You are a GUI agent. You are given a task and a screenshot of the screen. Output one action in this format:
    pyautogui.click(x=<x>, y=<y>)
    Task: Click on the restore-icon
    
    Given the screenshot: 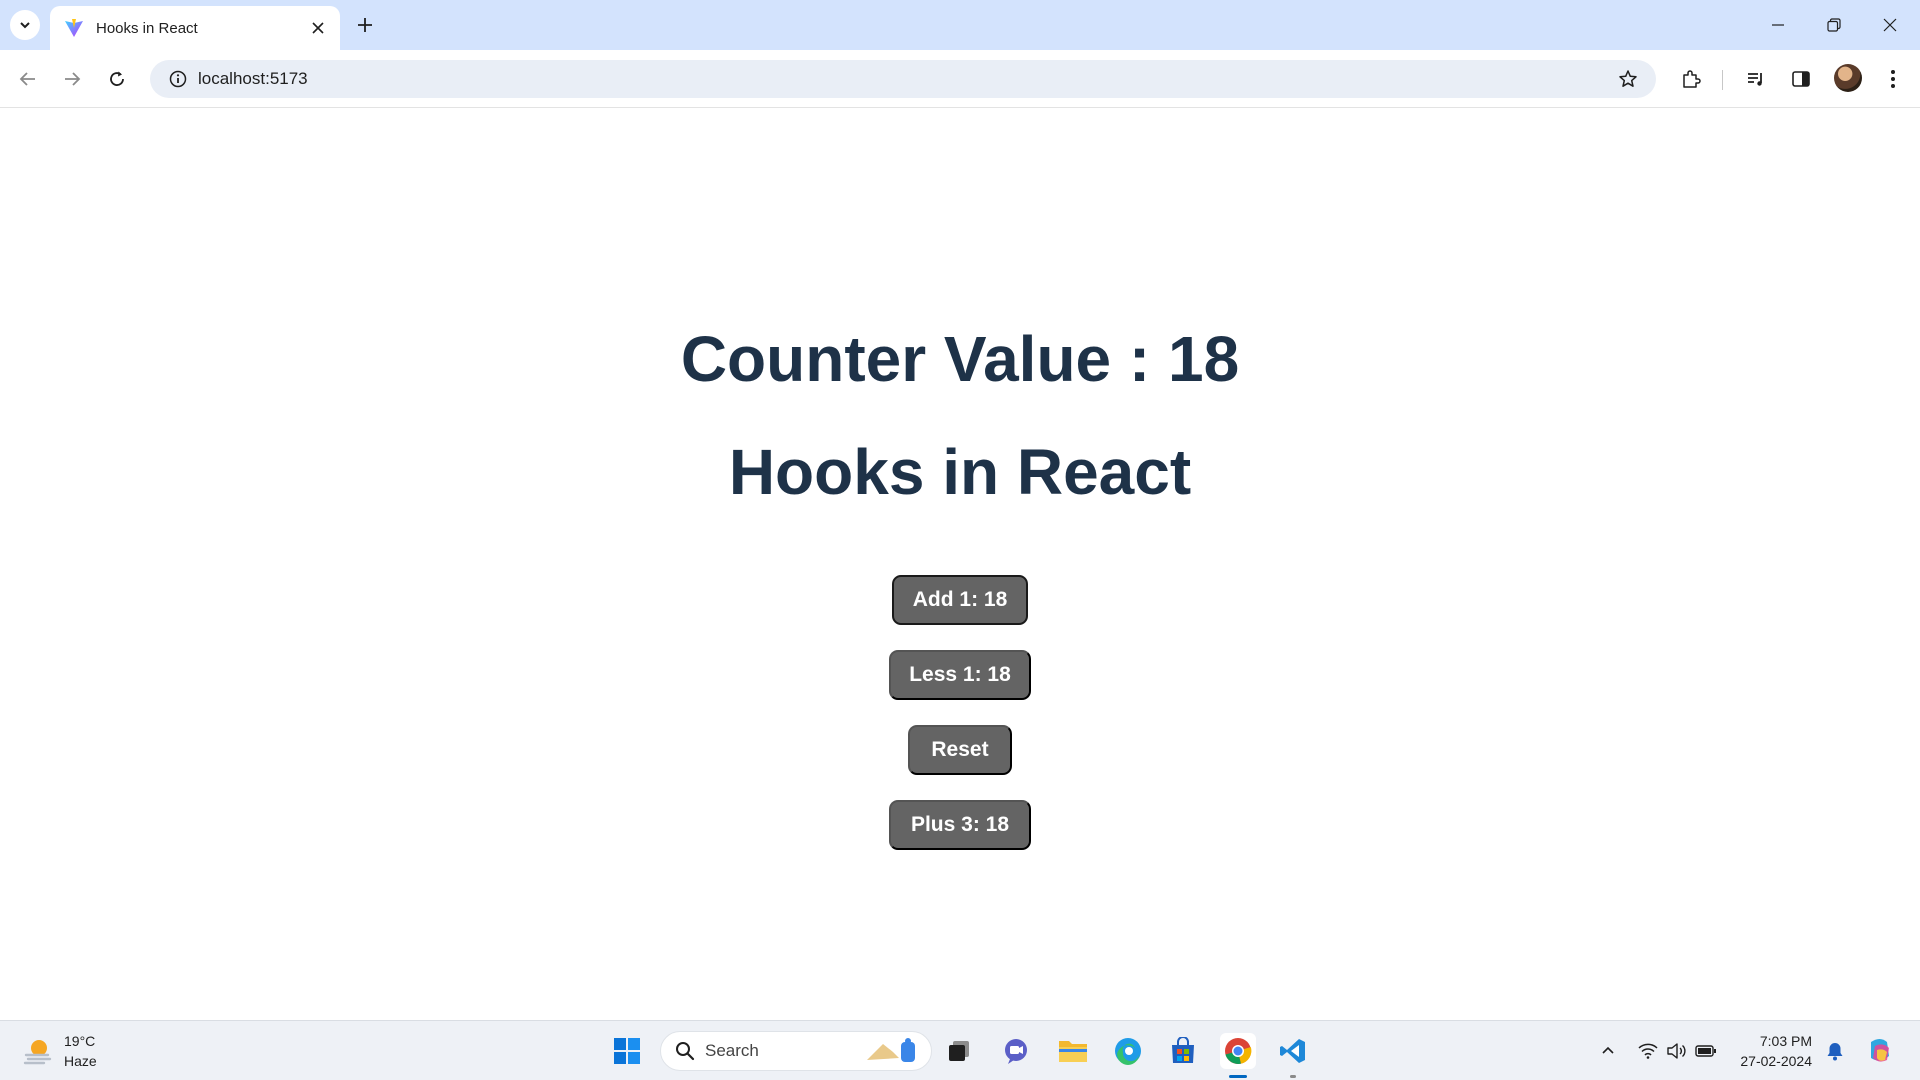 What is the action you would take?
    pyautogui.click(x=1834, y=25)
    